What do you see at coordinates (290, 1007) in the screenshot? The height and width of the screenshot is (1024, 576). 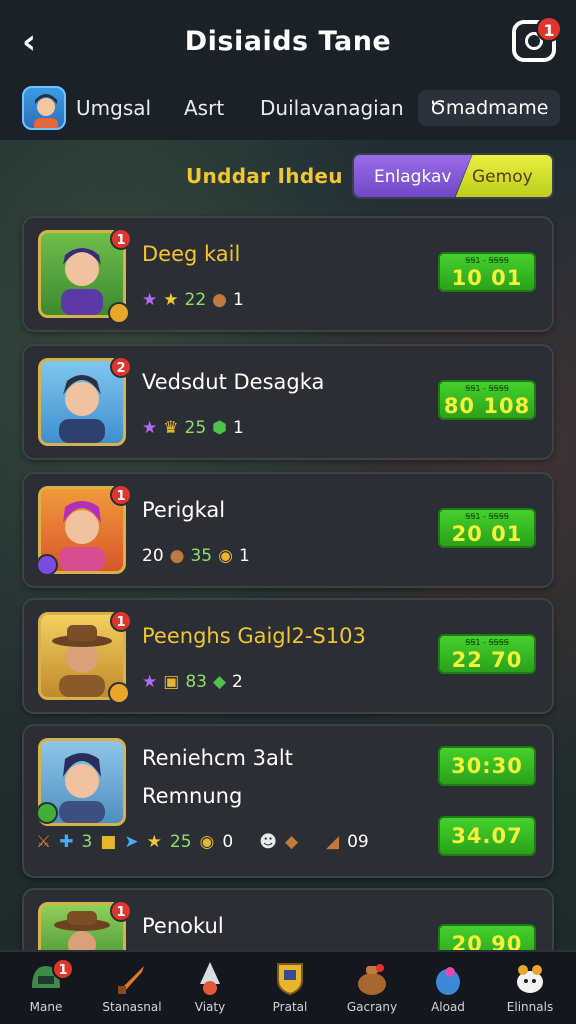 I see `nav-label: Pratal` at bounding box center [290, 1007].